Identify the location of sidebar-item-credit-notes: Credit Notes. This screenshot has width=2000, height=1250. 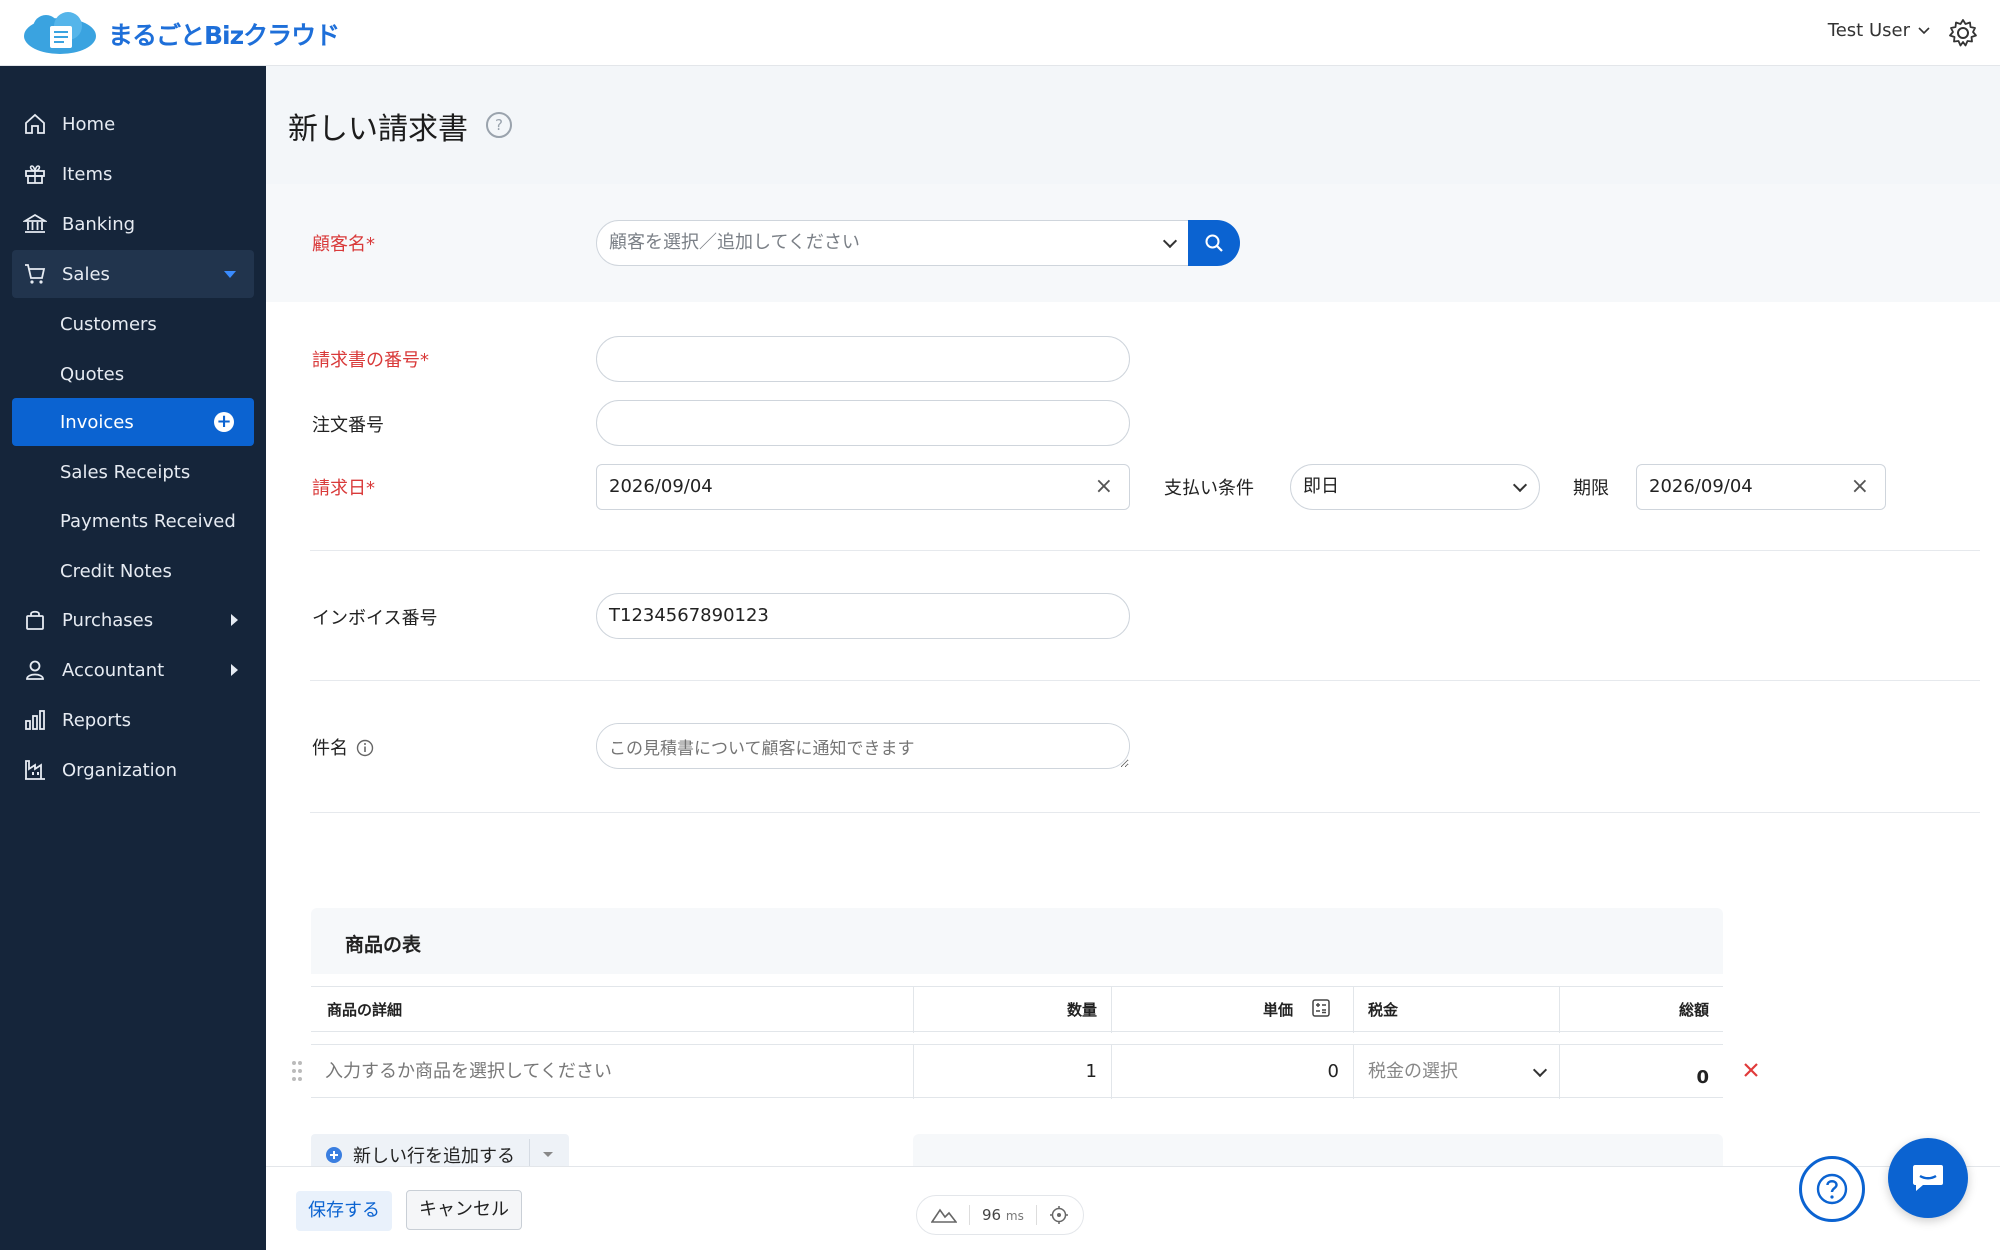
(133, 571).